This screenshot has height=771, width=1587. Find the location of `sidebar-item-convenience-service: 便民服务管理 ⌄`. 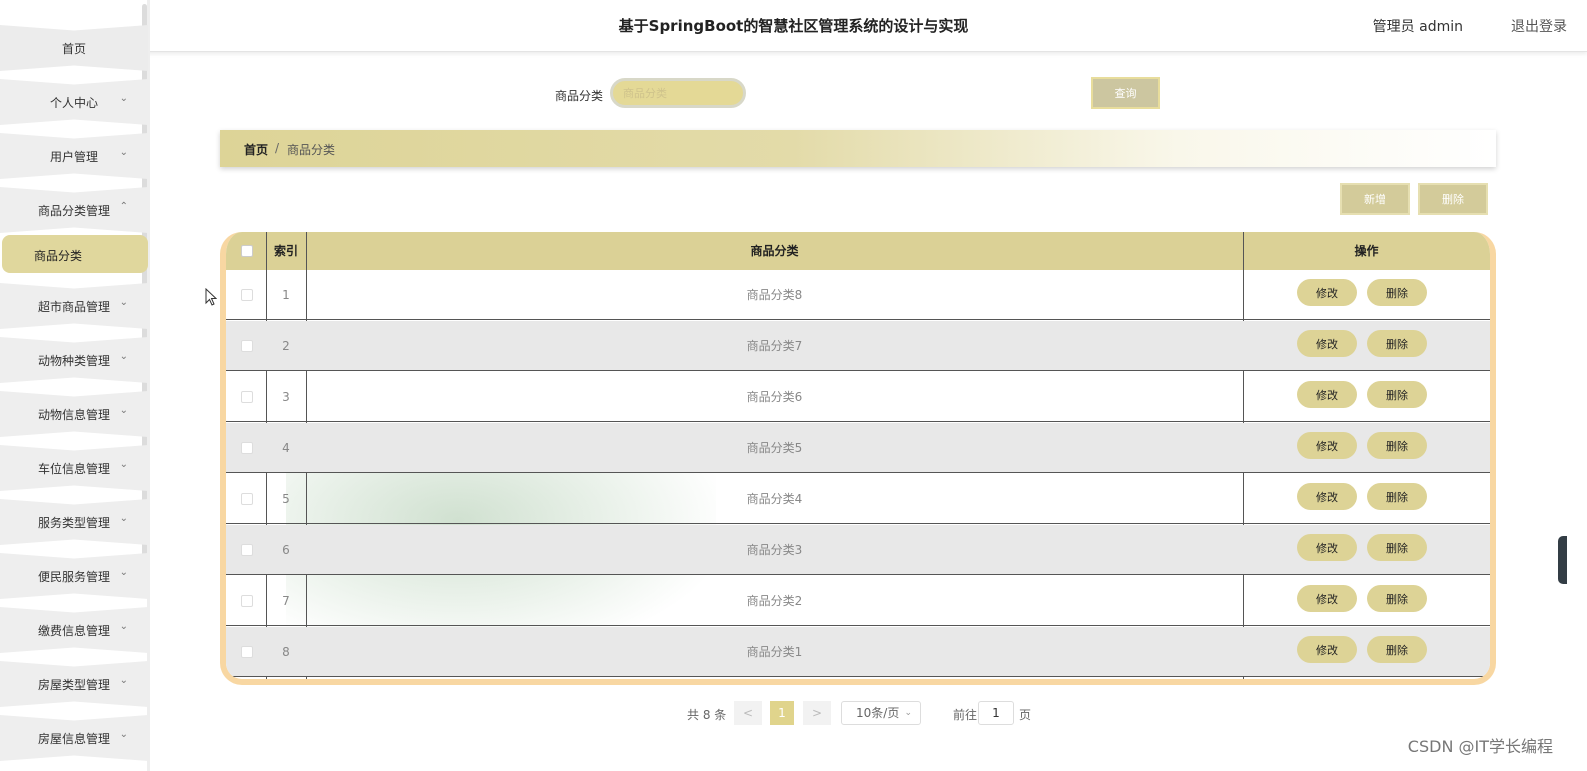

sidebar-item-convenience-service: 便民服务管理 ⌄ is located at coordinates (74, 576).